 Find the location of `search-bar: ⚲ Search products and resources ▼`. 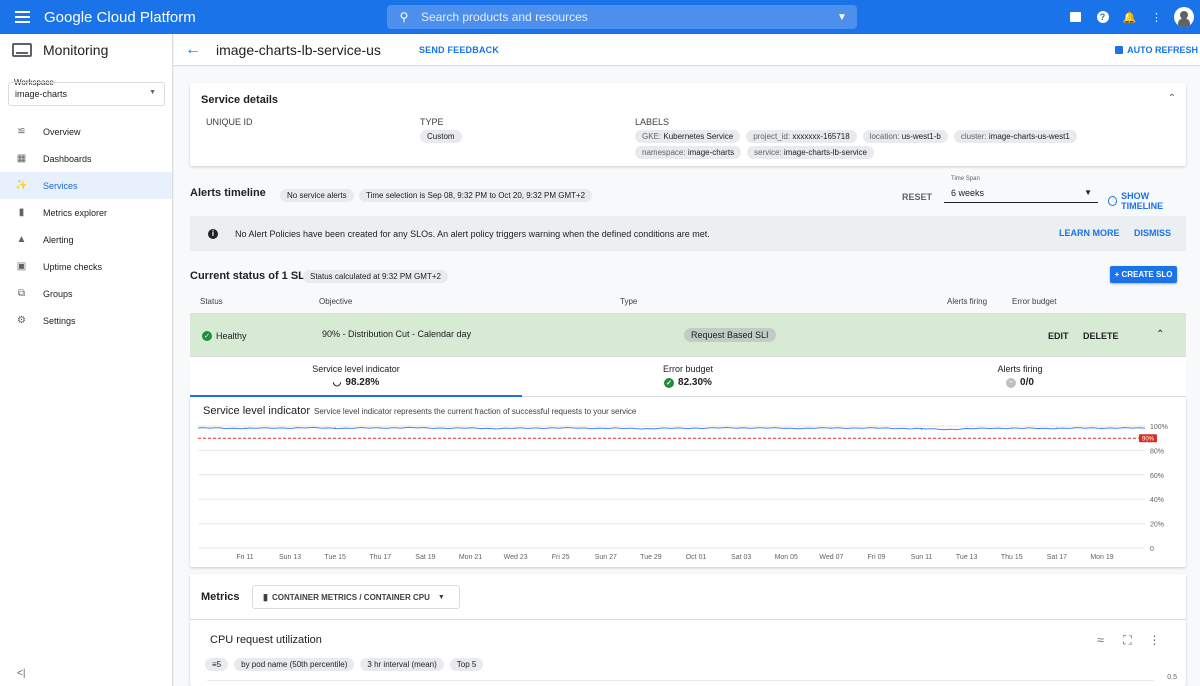

search-bar: ⚲ Search products and resources ▼ is located at coordinates (622, 17).